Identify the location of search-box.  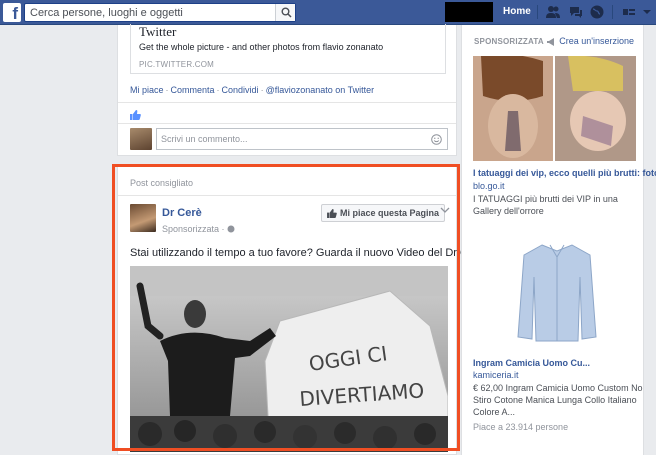
(160, 12).